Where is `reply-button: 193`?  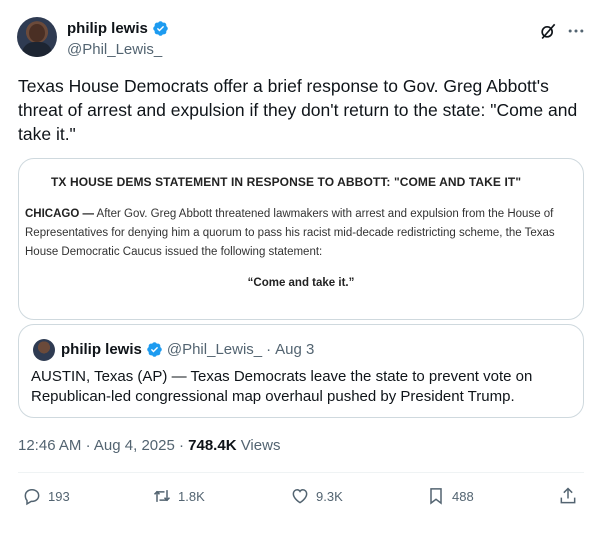
reply-button: 193 is located at coordinates (46, 496).